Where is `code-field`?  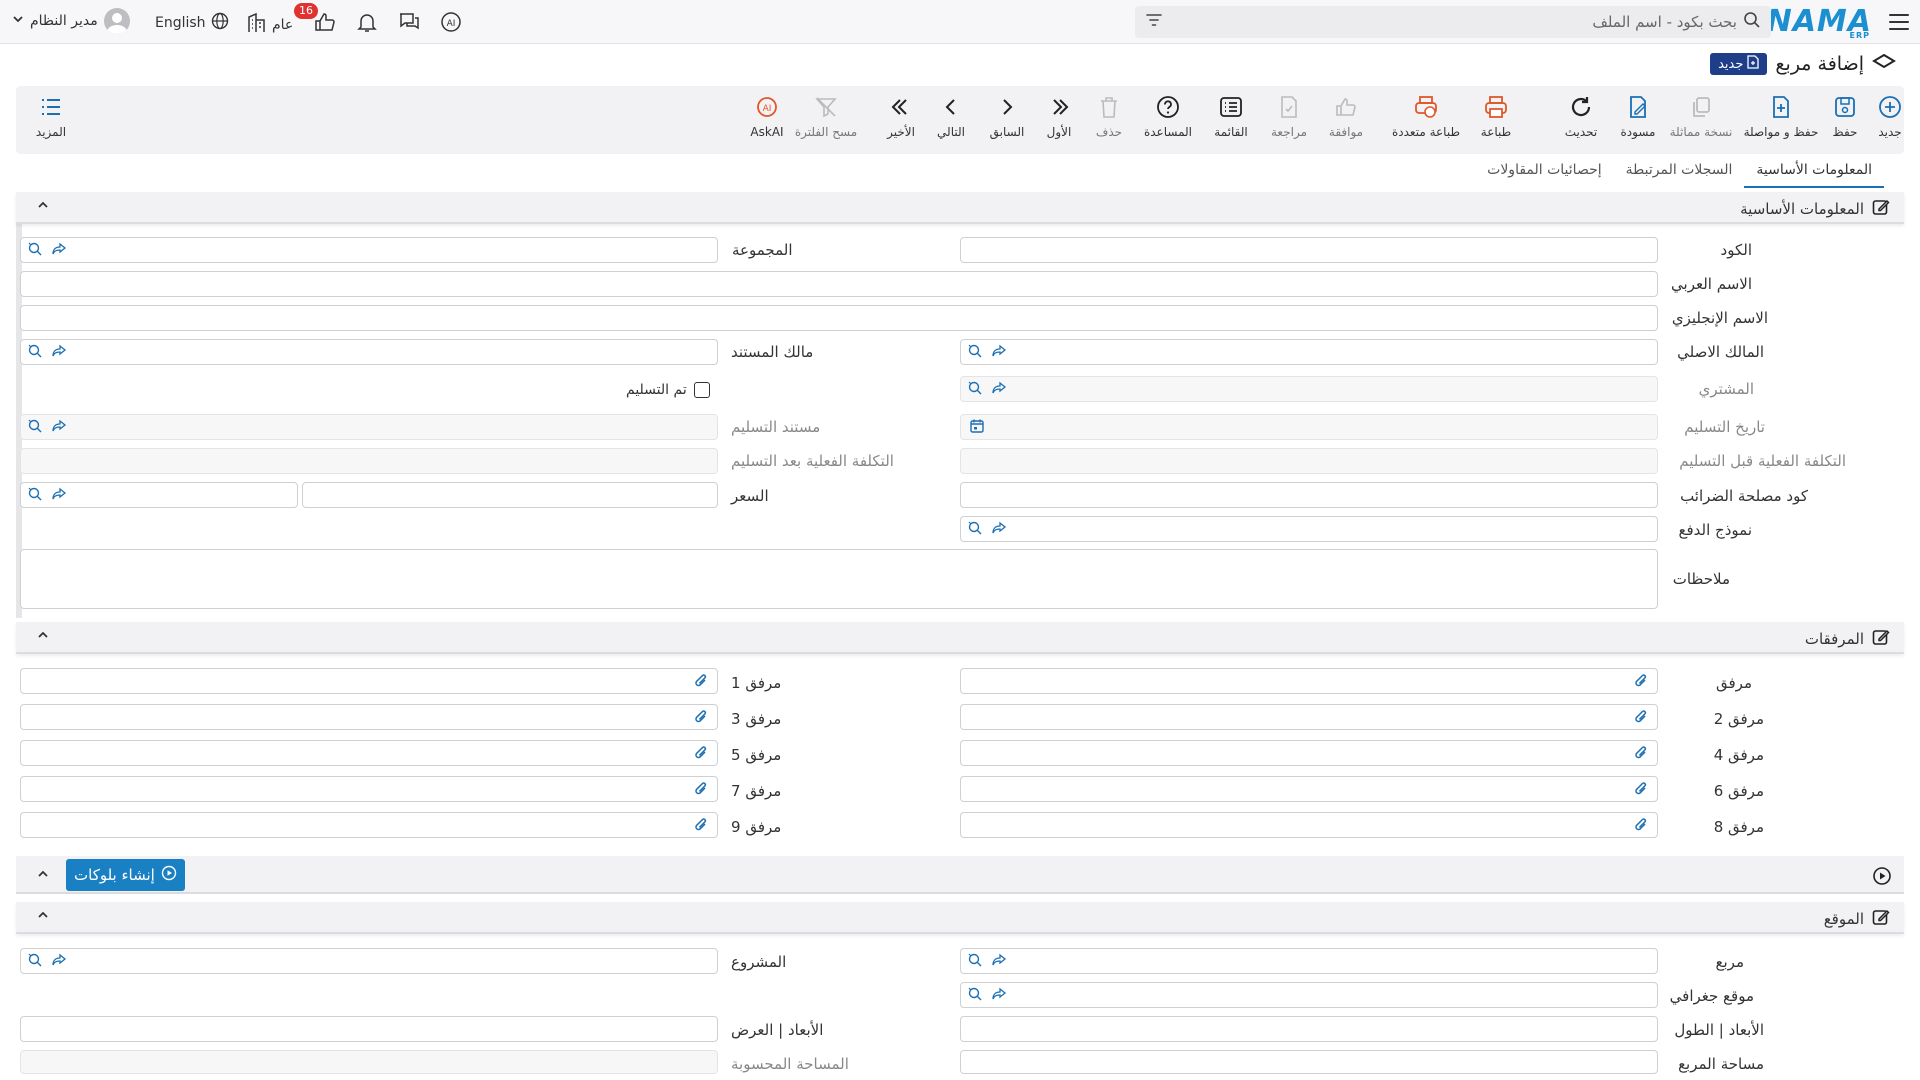 code-field is located at coordinates (1309, 250).